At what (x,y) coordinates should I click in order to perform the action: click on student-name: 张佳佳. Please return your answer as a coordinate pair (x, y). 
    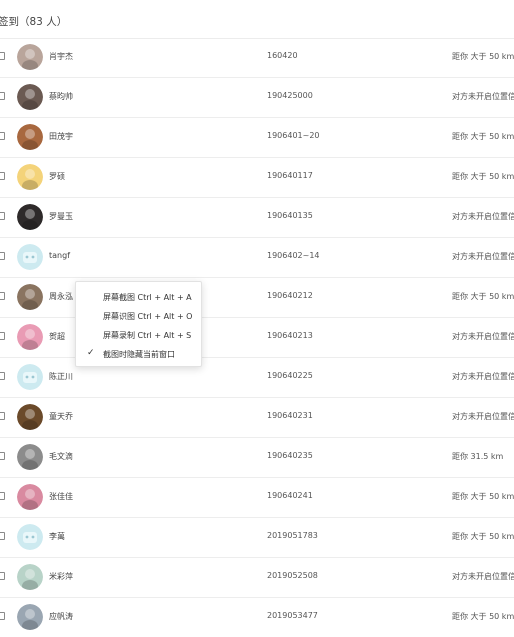
    Looking at the image, I should click on (61, 496).